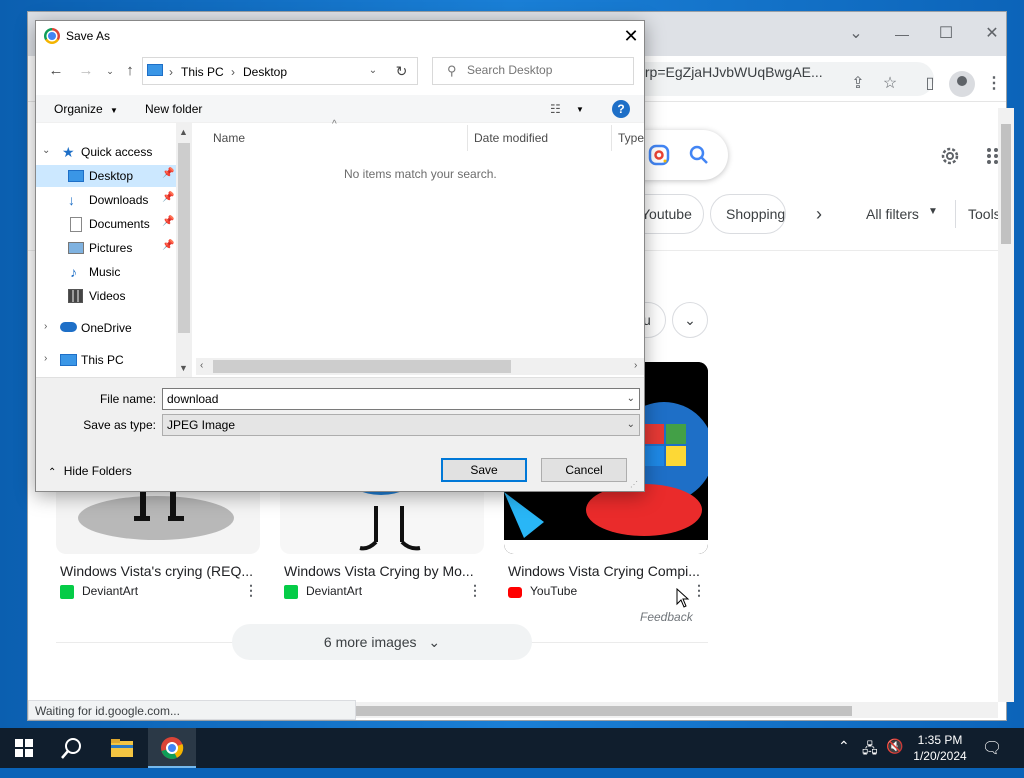 The height and width of the screenshot is (778, 1024). I want to click on notifications-icon: 🗨, so click(992, 758).